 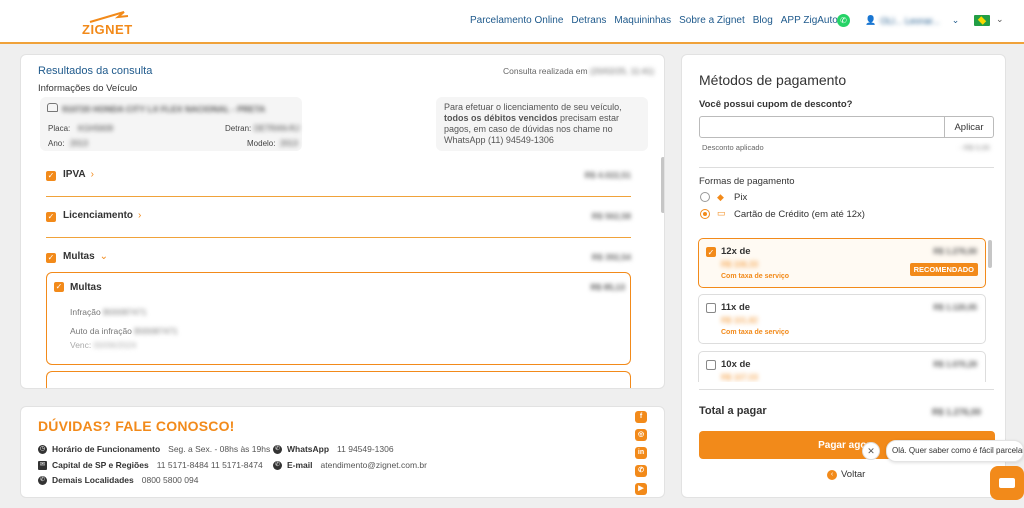 What do you see at coordinates (912, 20) in the screenshot?
I see `user-menu: 👤 OLI... Leonar... ⌄` at bounding box center [912, 20].